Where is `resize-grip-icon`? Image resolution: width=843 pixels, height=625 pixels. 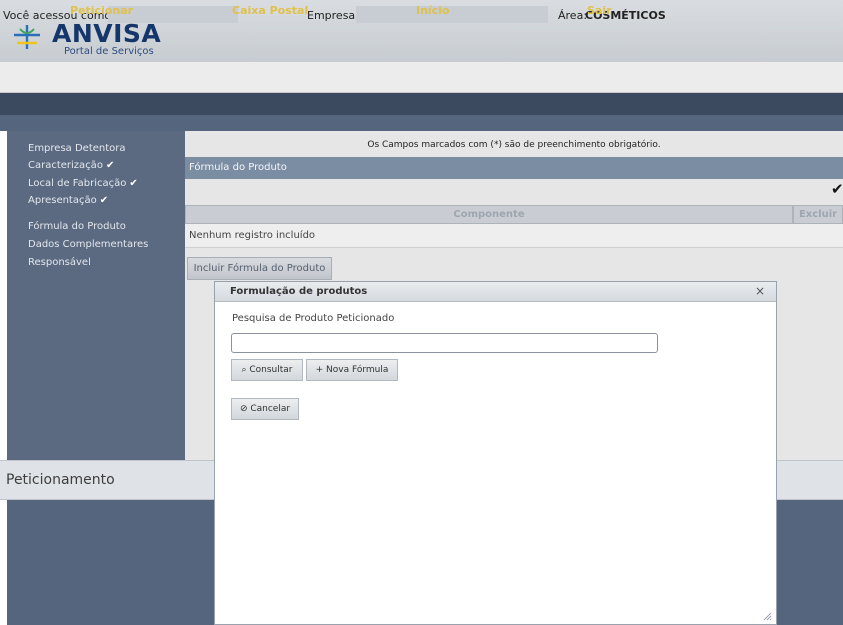 resize-grip-icon is located at coordinates (767, 616).